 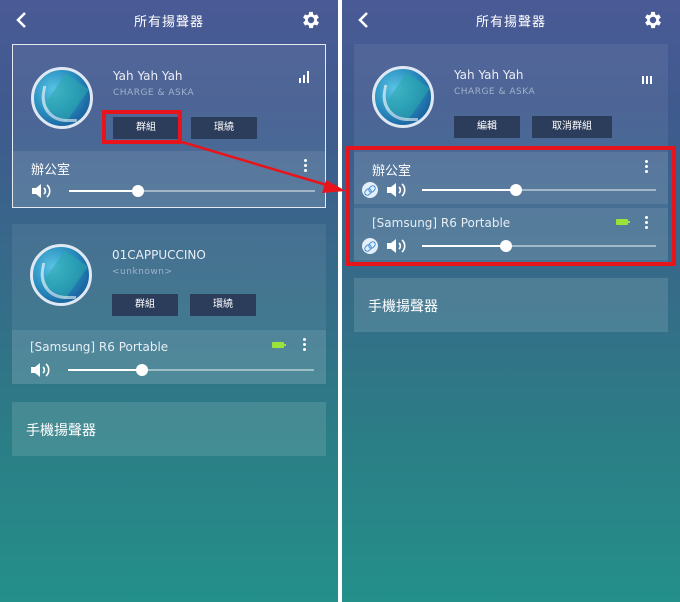 I want to click on signal-icon, so click(x=305, y=77).